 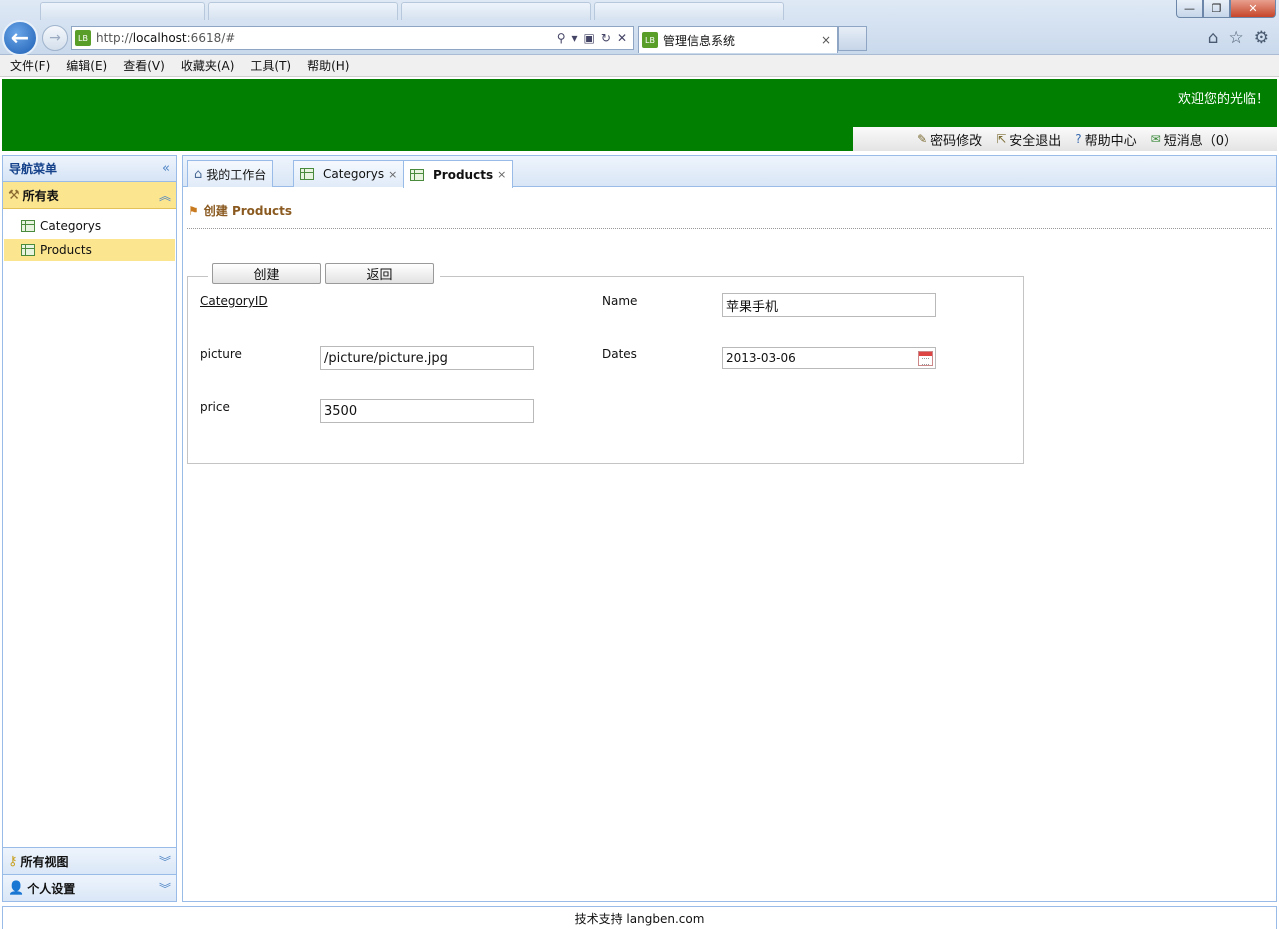 What do you see at coordinates (16, 888) in the screenshot?
I see `user-icon: 👤` at bounding box center [16, 888].